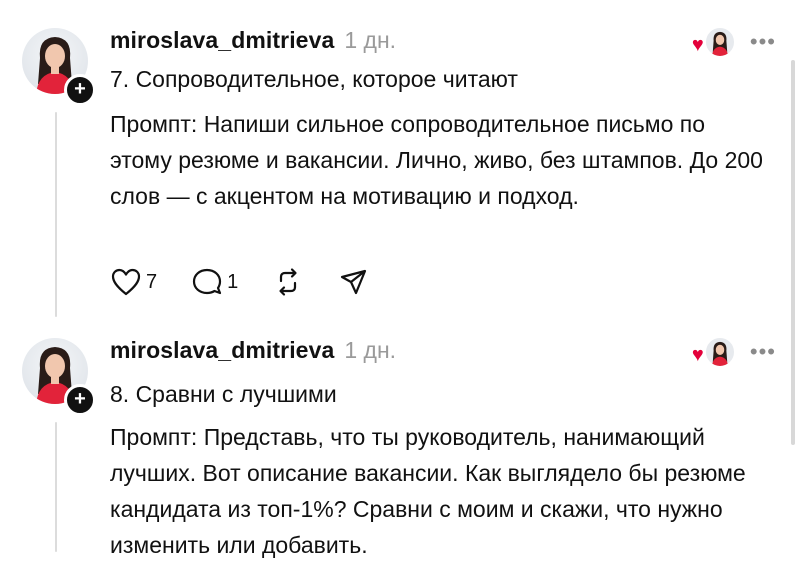 The width and height of the screenshot is (800, 563). I want to click on share-icon, so click(354, 282).